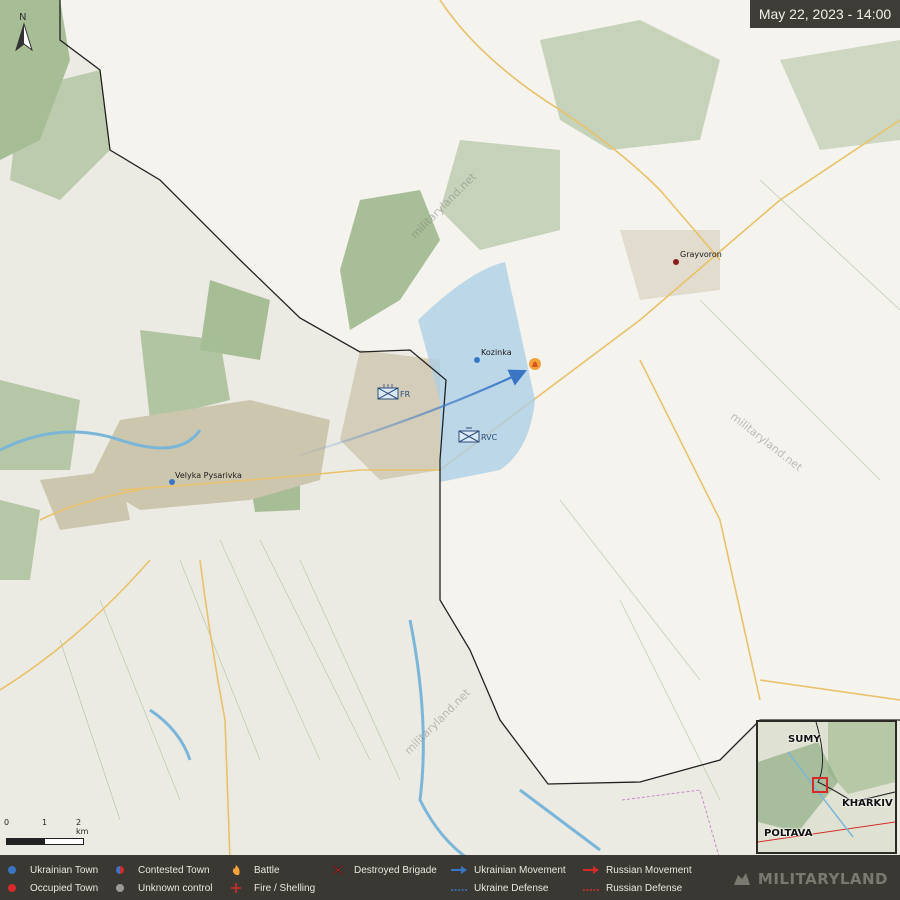 The width and height of the screenshot is (900, 900). I want to click on legend-label: Contested Town, so click(174, 870).